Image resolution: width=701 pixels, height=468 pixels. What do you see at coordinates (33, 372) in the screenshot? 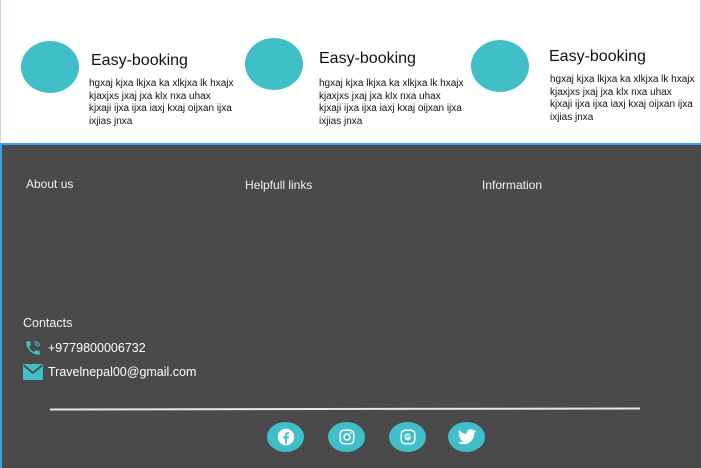
I see `email-icon` at bounding box center [33, 372].